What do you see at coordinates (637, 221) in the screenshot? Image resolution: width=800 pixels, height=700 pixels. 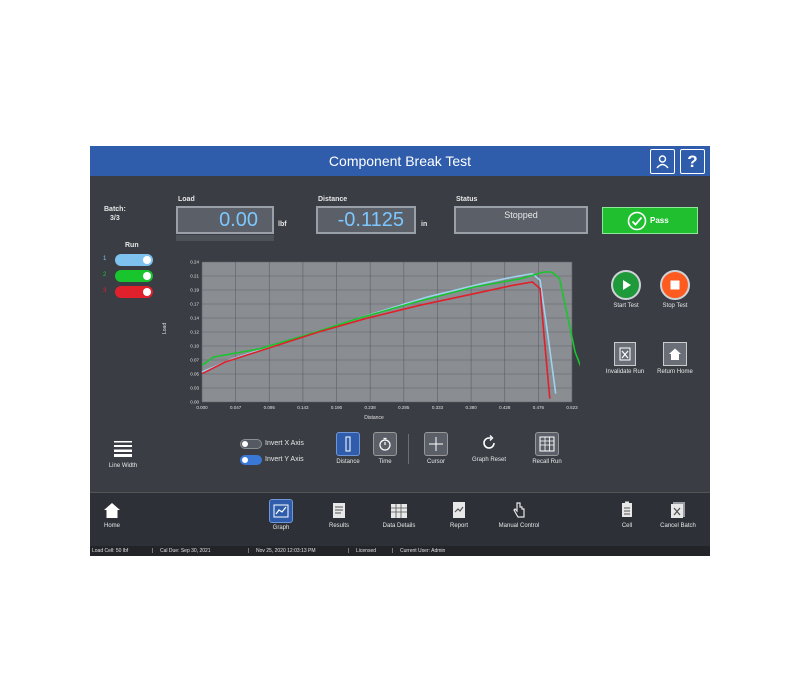 I see `check-circle-icon` at bounding box center [637, 221].